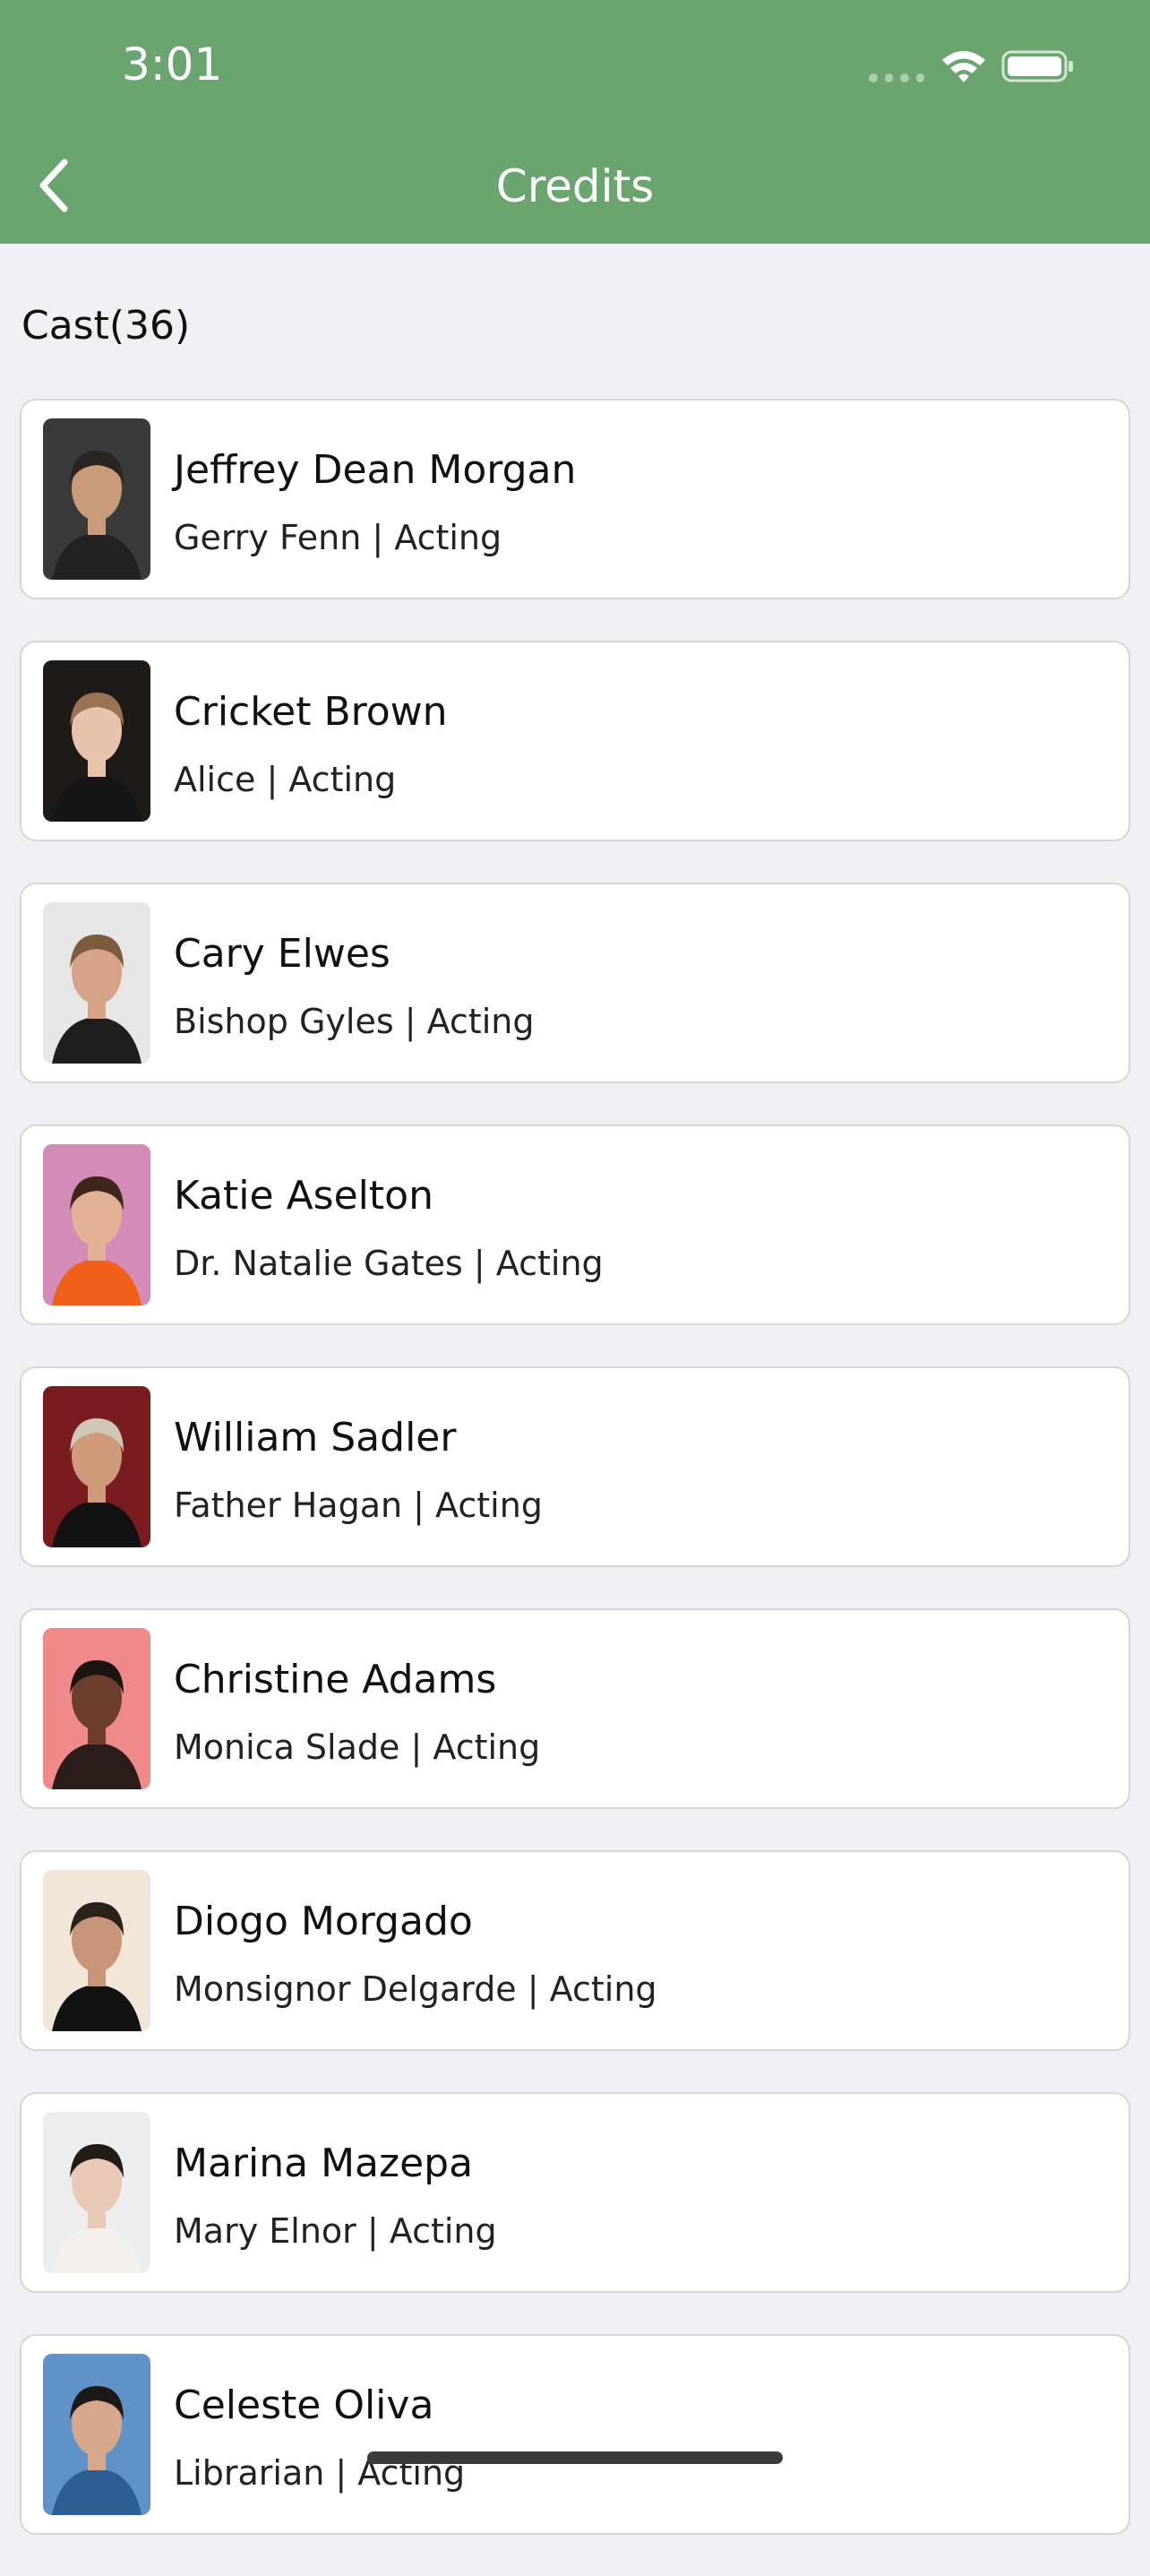  What do you see at coordinates (389, 1263) in the screenshot?
I see `cast-role: Dr. Natalie Gates | Acting` at bounding box center [389, 1263].